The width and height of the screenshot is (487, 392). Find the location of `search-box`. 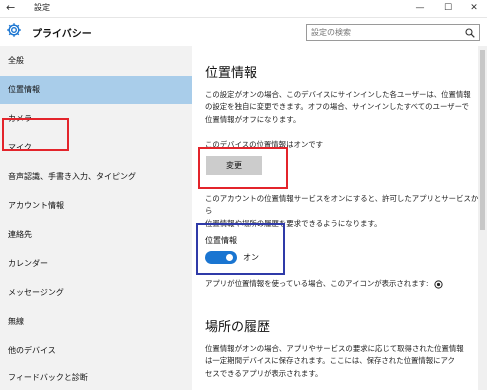

search-box is located at coordinates (393, 32).